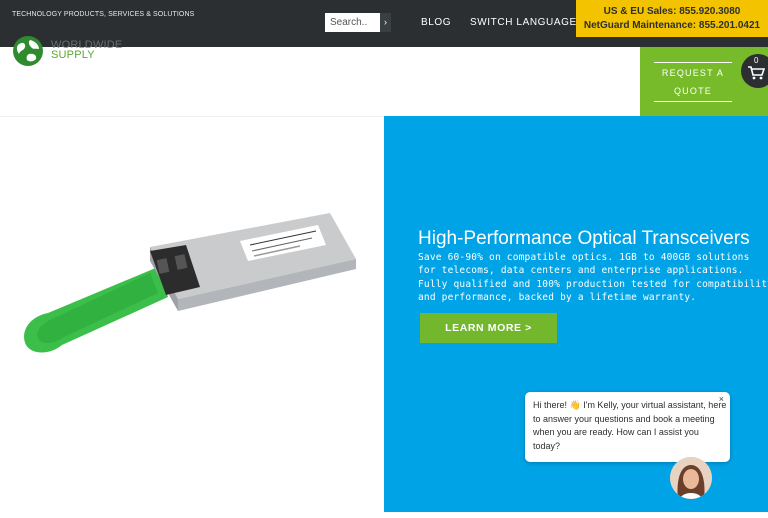 This screenshot has height=518, width=768. What do you see at coordinates (693, 73) in the screenshot?
I see `quote-line-1: REQUEST A` at bounding box center [693, 73].